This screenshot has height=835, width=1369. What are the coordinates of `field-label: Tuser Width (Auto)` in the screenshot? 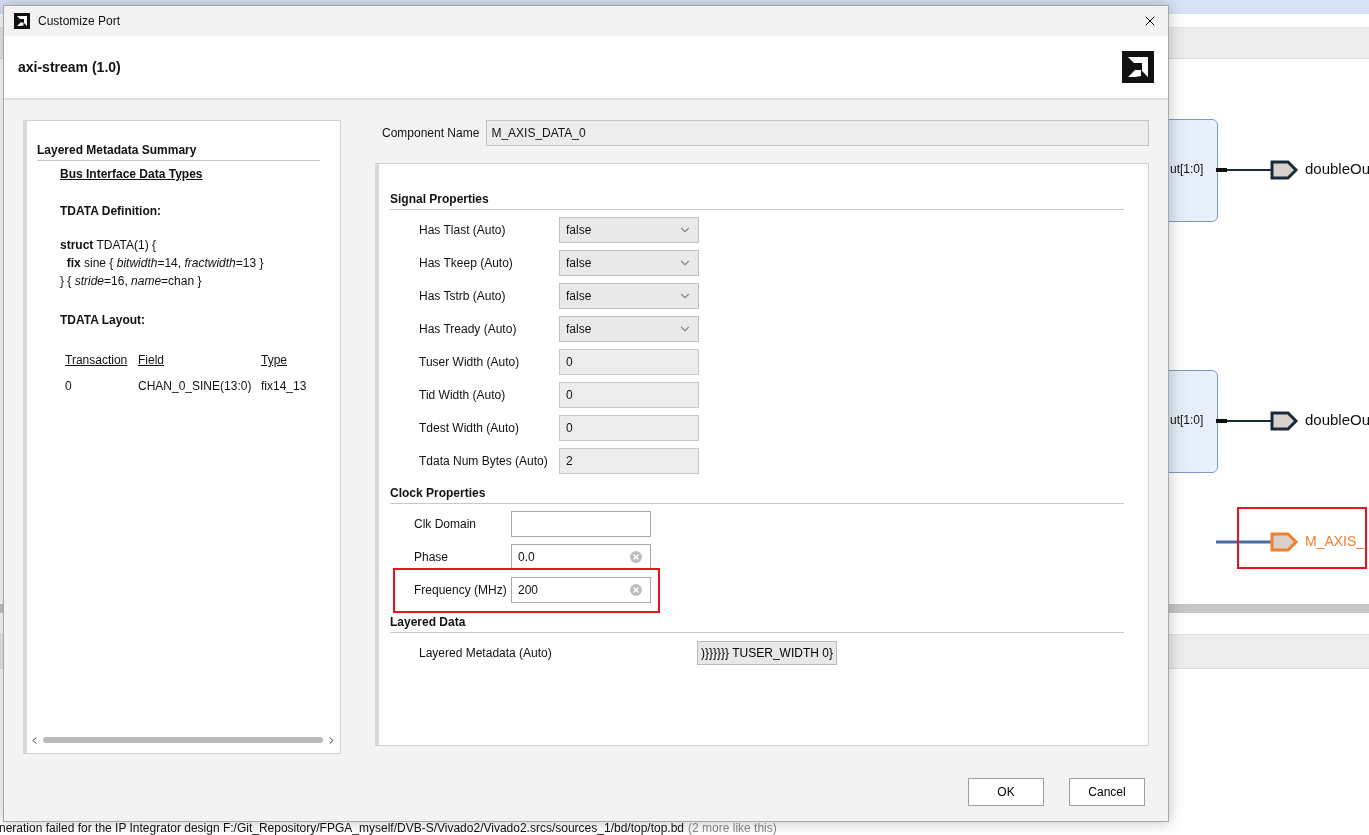 It's located at (470, 362).